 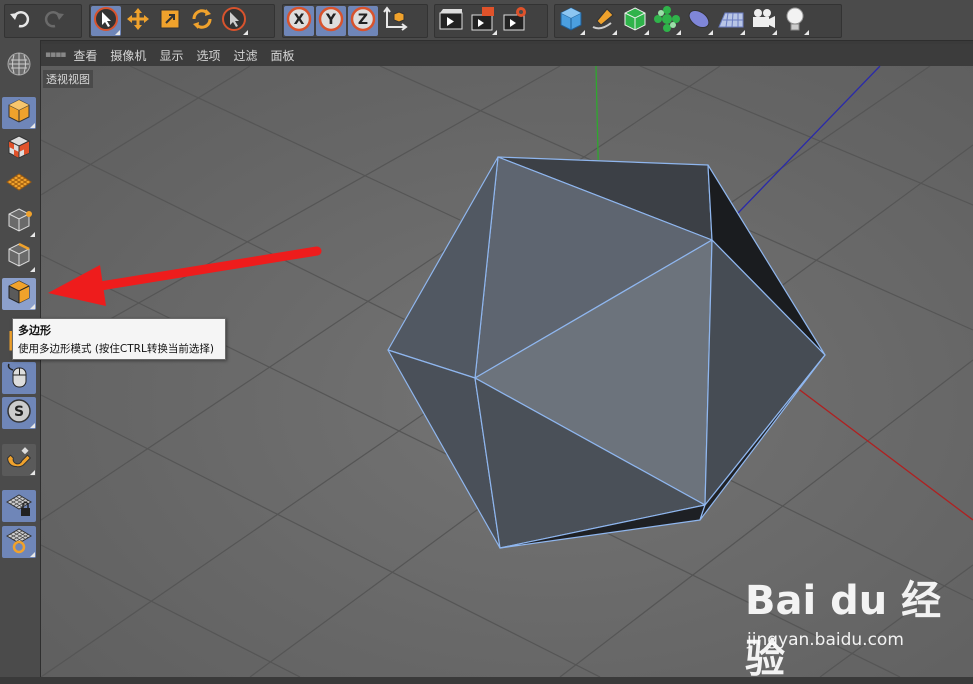 I want to click on render-settings-button, so click(x=515, y=21).